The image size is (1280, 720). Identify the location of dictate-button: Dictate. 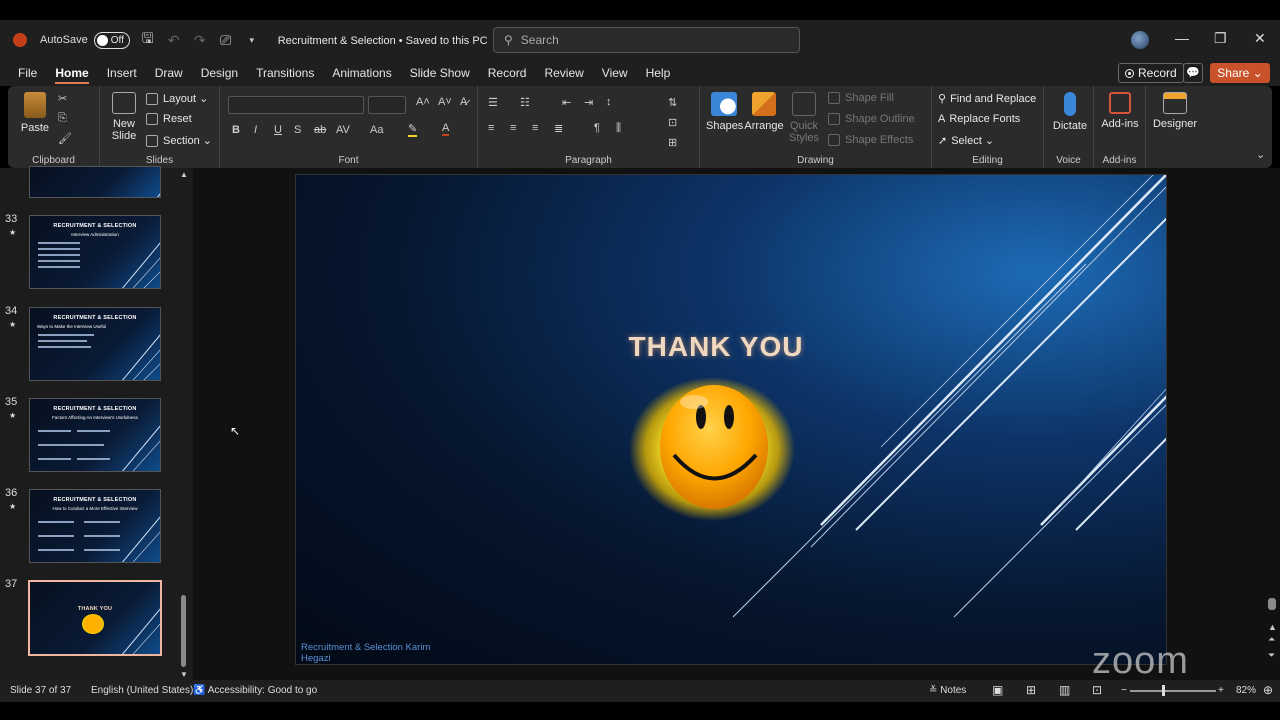
(1070, 112).